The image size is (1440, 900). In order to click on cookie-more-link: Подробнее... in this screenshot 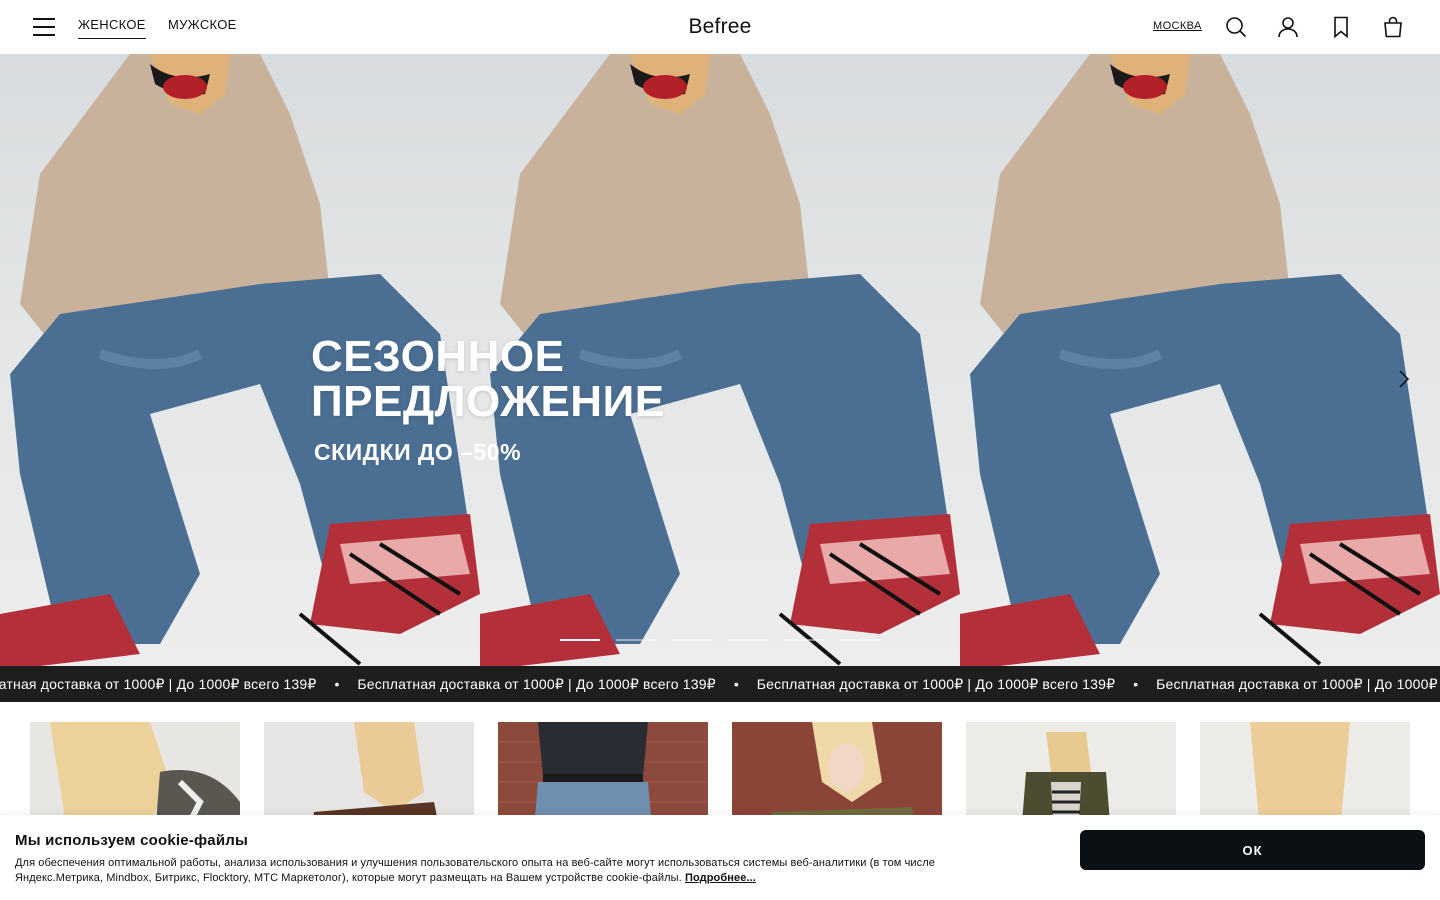, I will do `click(720, 878)`.